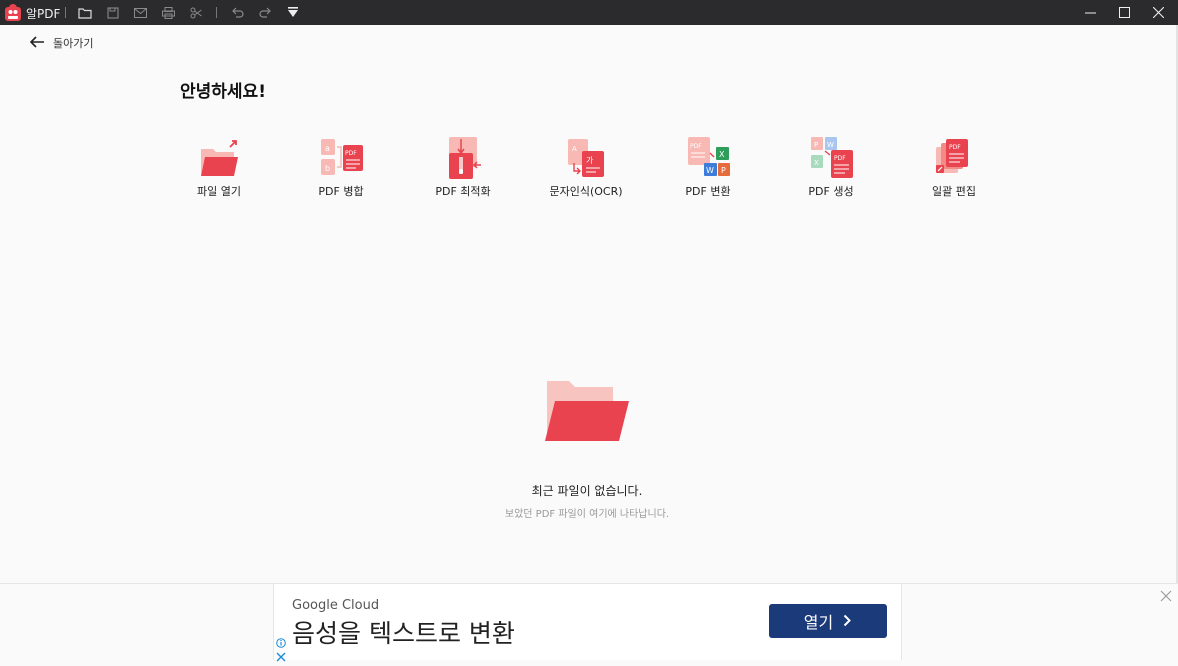 The width and height of the screenshot is (1178, 666). What do you see at coordinates (85, 12) in the screenshot?
I see `folder-icon` at bounding box center [85, 12].